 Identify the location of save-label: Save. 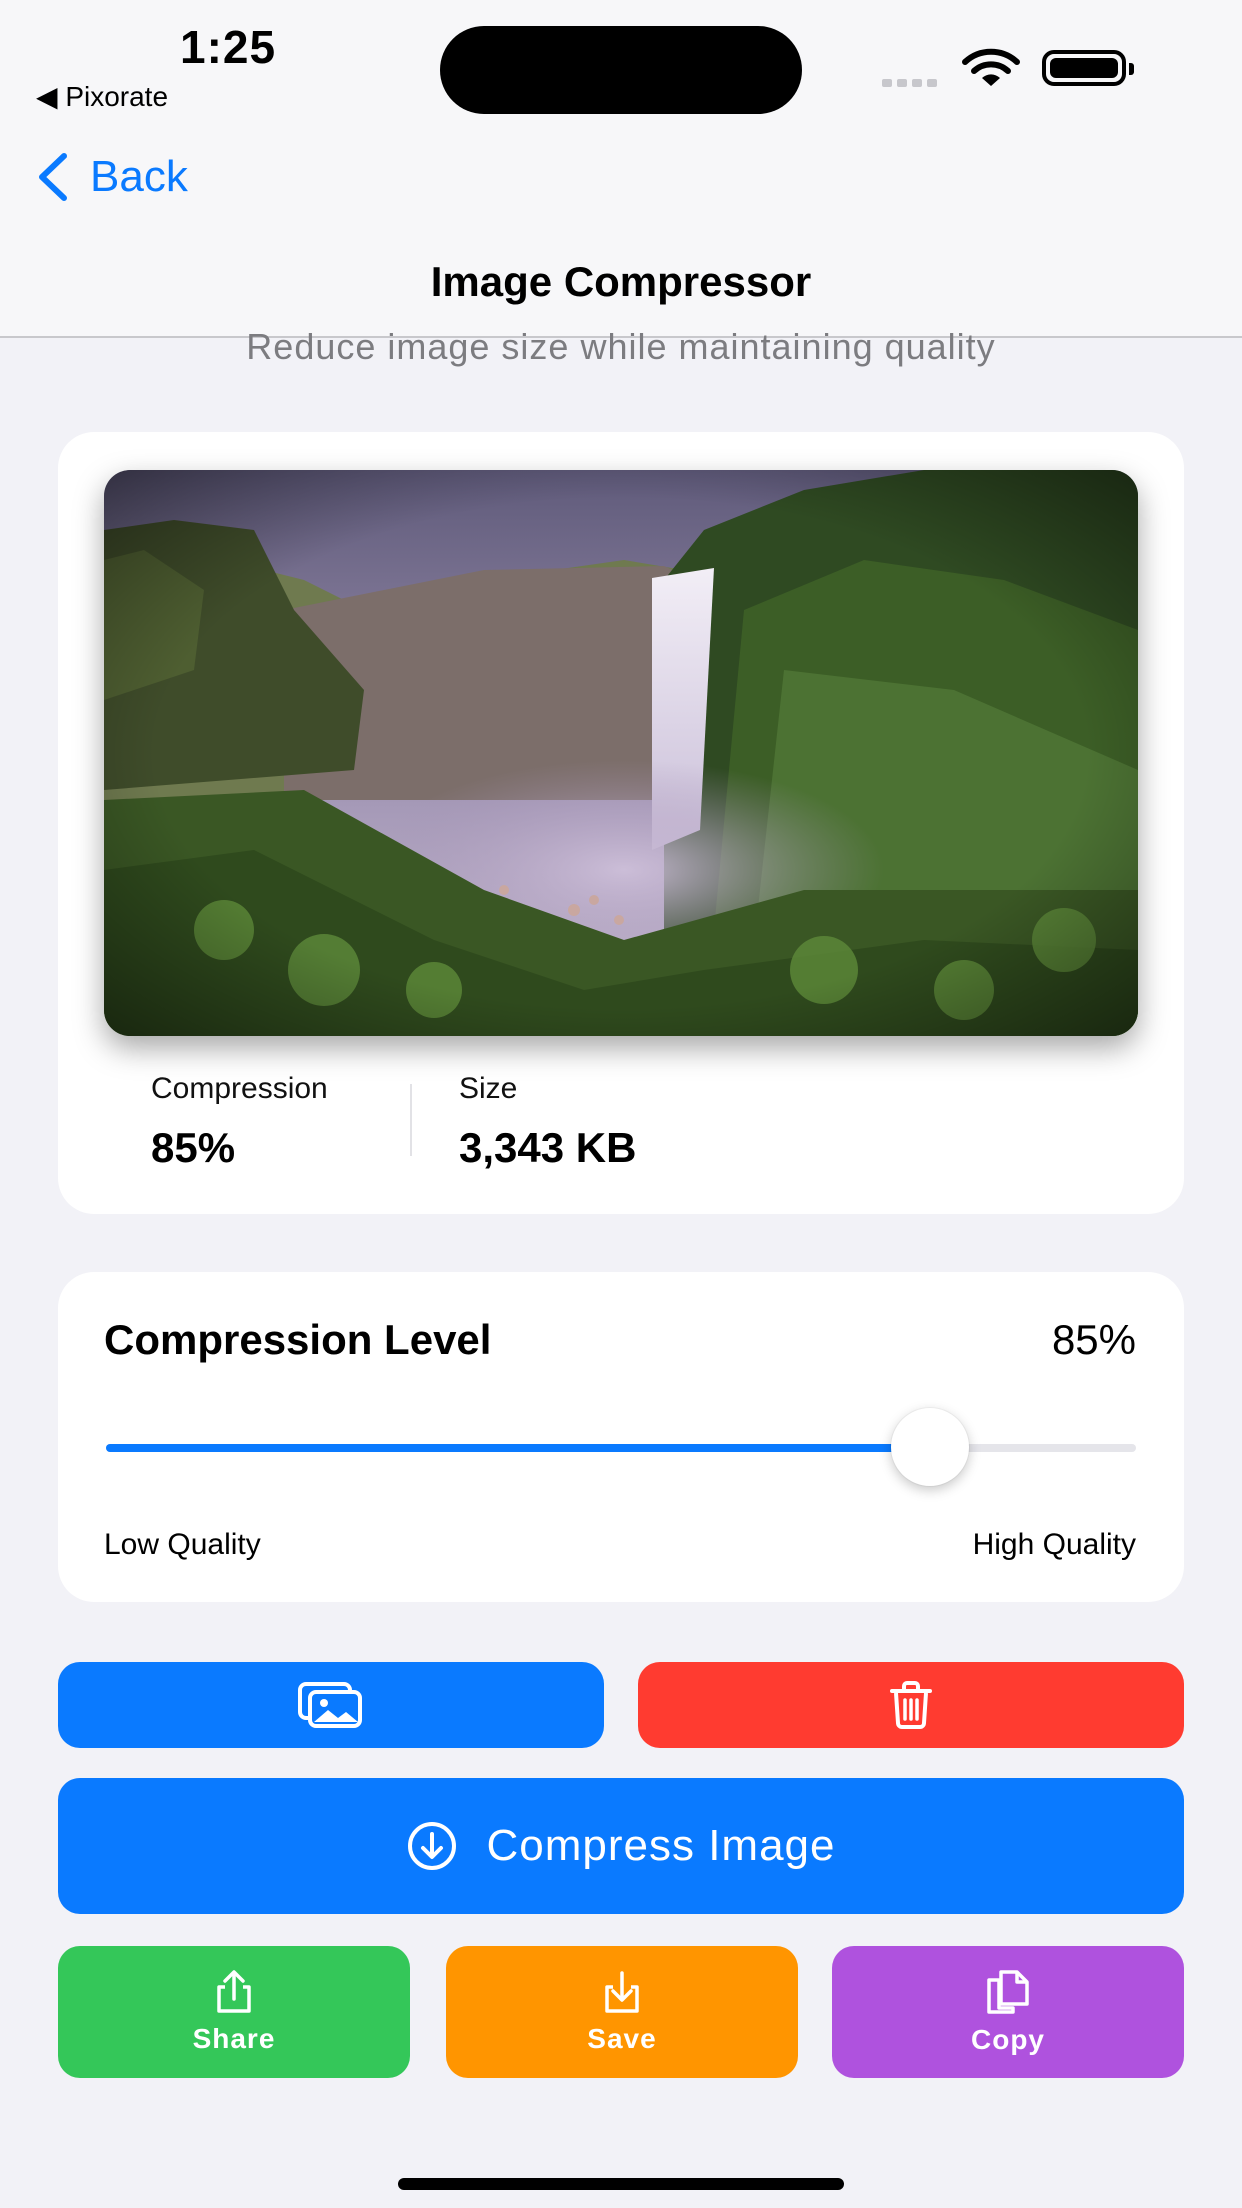
(622, 2038).